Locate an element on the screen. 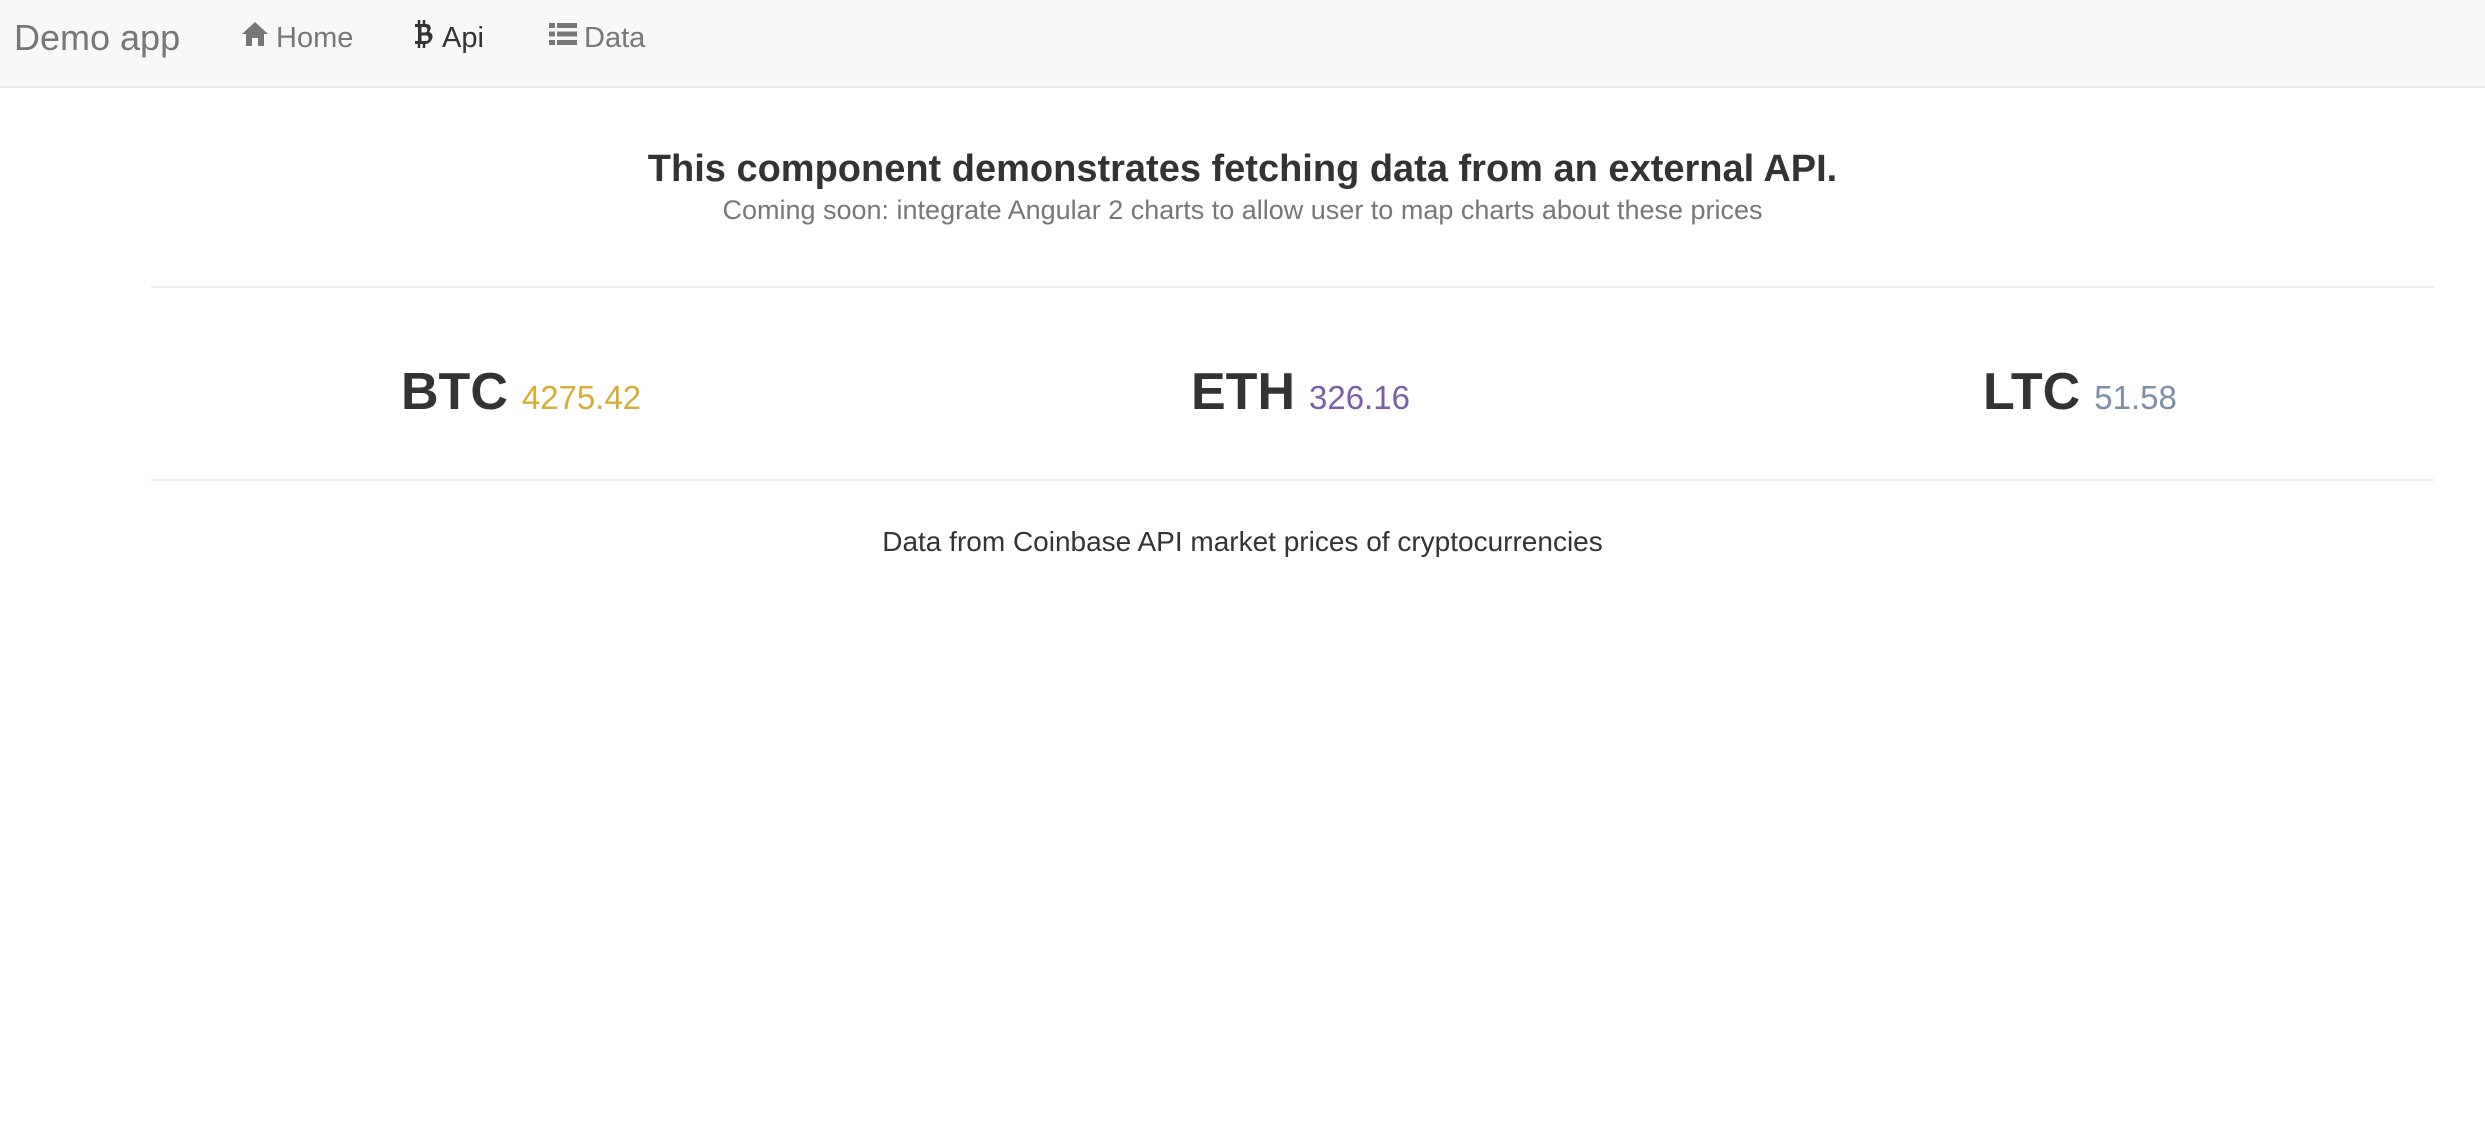 The width and height of the screenshot is (2485, 1125). nav-data: Data is located at coordinates (596, 38).